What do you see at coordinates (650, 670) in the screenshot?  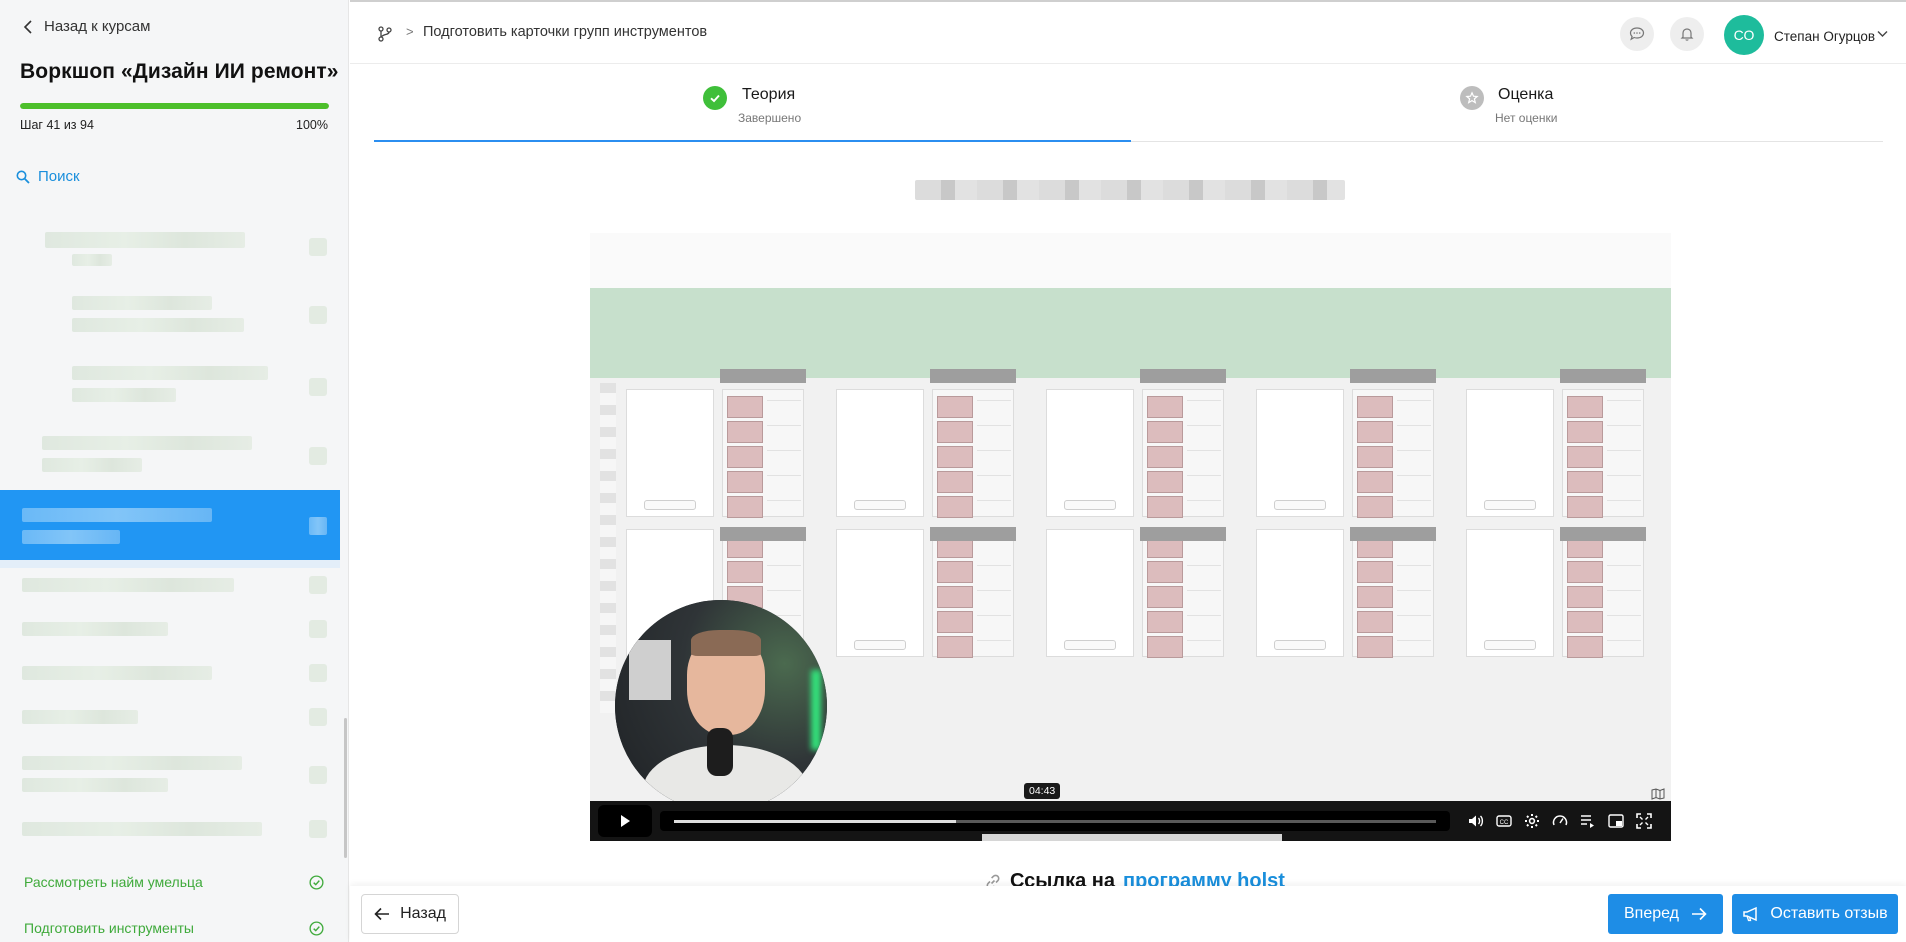 I see `webcam-poster` at bounding box center [650, 670].